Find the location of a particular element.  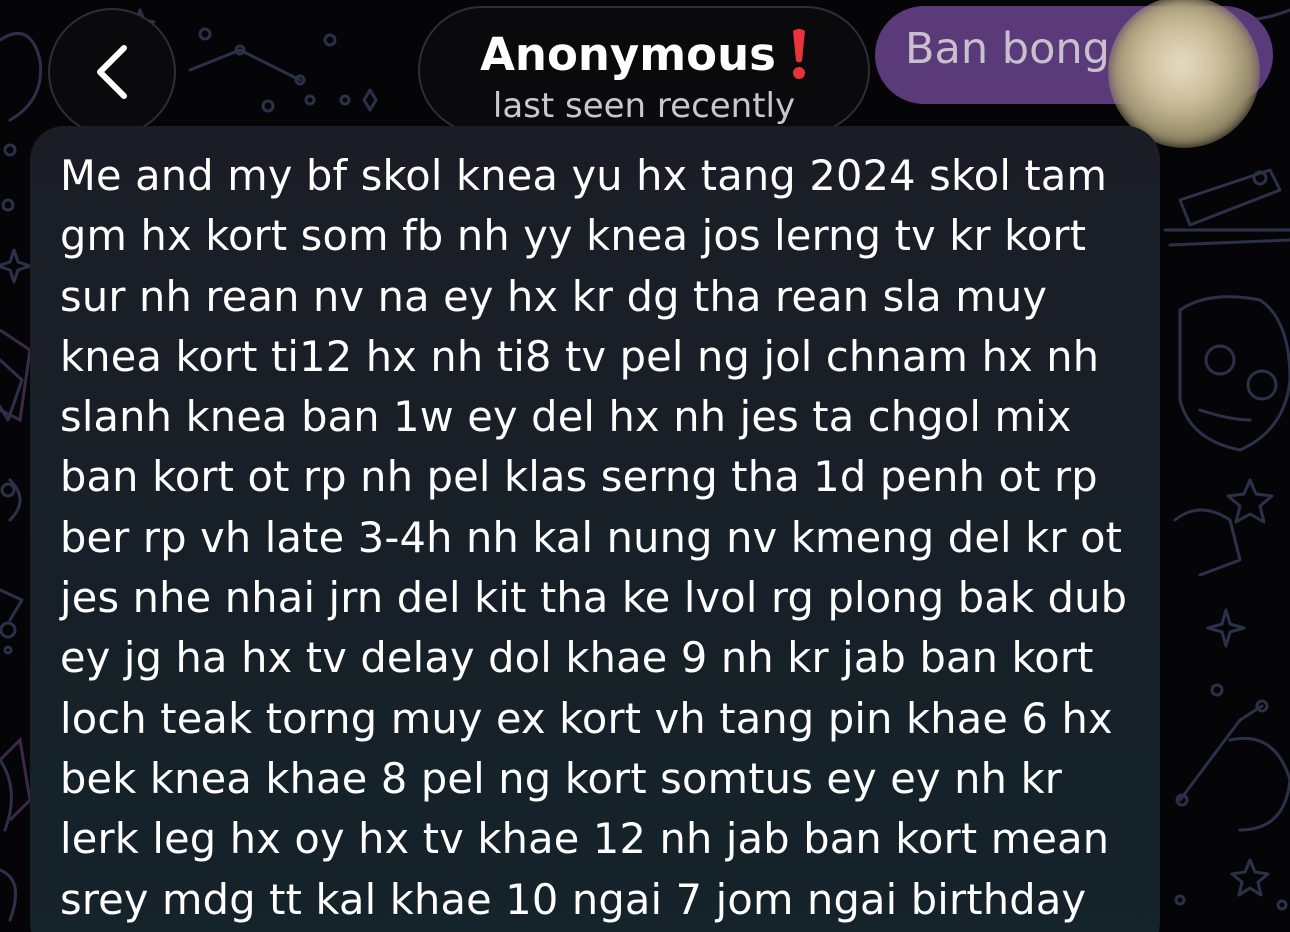

chevron-left-icon is located at coordinates (112, 72).